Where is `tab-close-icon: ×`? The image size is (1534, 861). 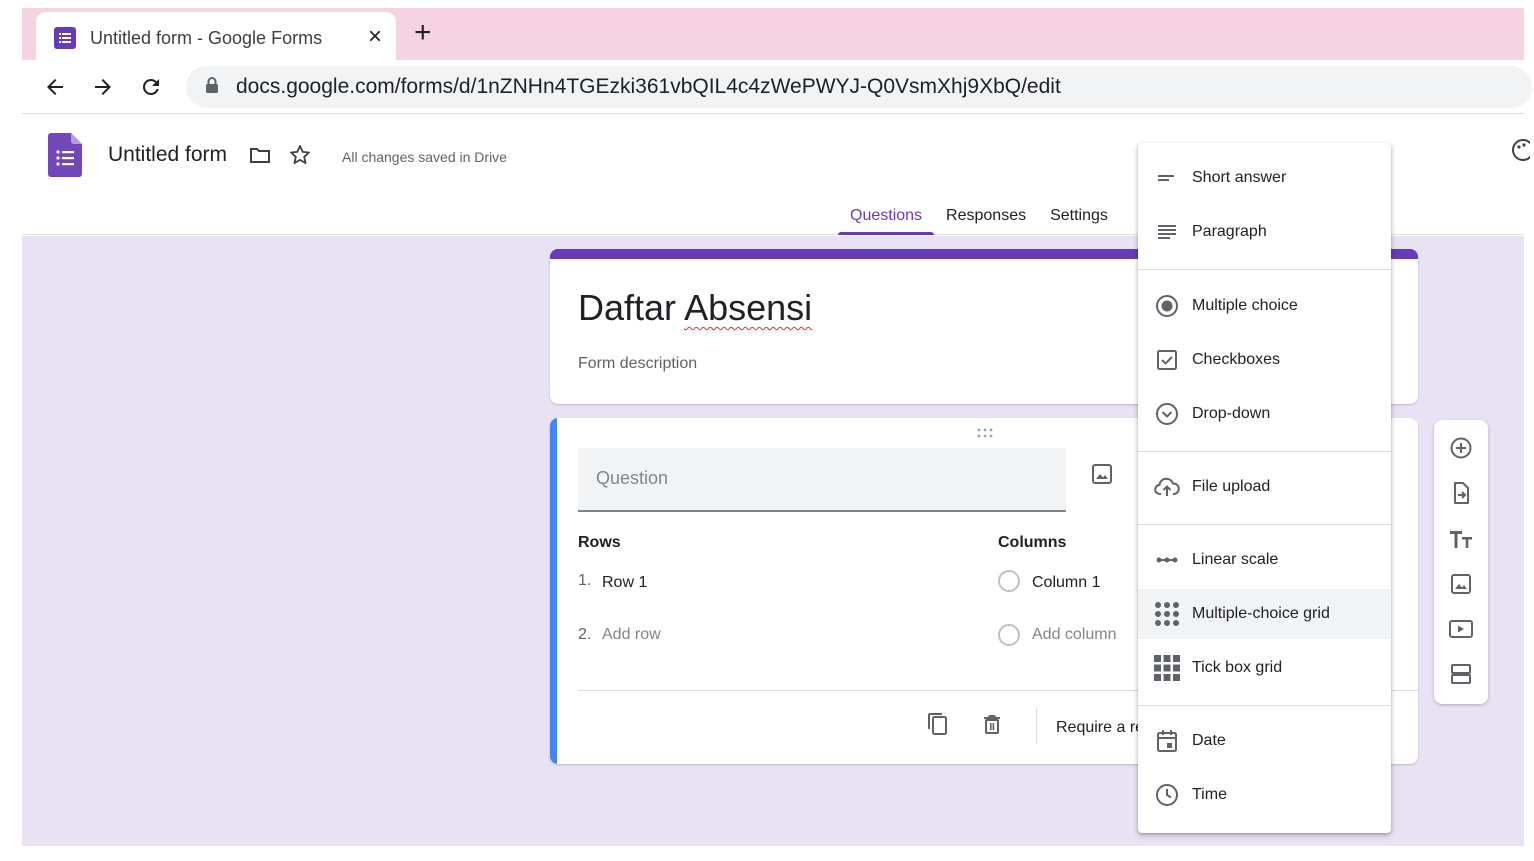 tab-close-icon: × is located at coordinates (375, 37).